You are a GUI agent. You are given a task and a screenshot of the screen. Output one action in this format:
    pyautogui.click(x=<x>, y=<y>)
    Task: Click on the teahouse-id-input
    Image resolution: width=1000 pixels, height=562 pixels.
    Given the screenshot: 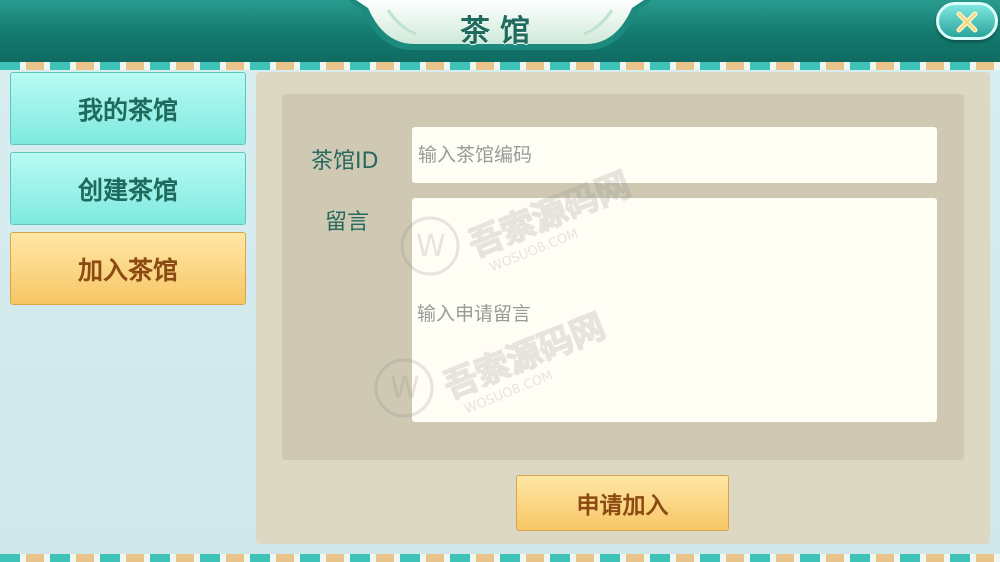 What is the action you would take?
    pyautogui.click(x=674, y=155)
    